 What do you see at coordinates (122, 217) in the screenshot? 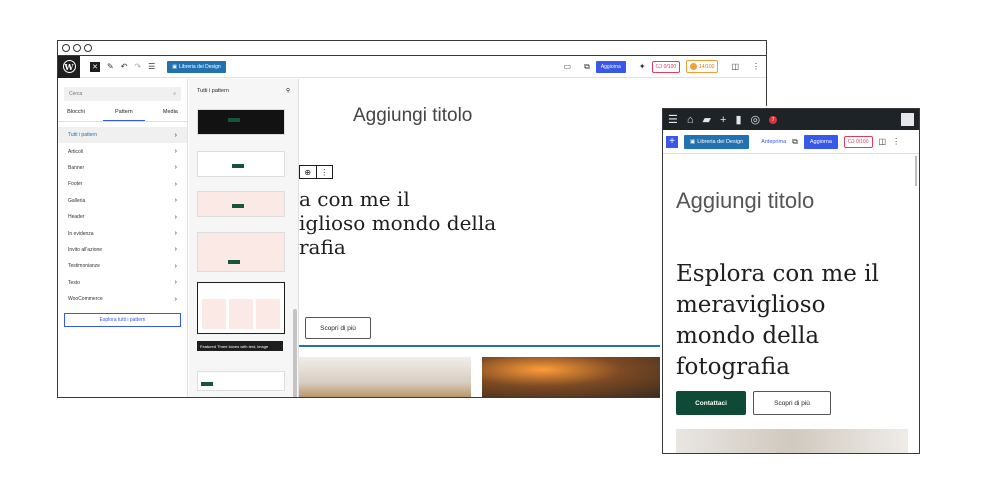
I see `category-item-header: Header ›` at bounding box center [122, 217].